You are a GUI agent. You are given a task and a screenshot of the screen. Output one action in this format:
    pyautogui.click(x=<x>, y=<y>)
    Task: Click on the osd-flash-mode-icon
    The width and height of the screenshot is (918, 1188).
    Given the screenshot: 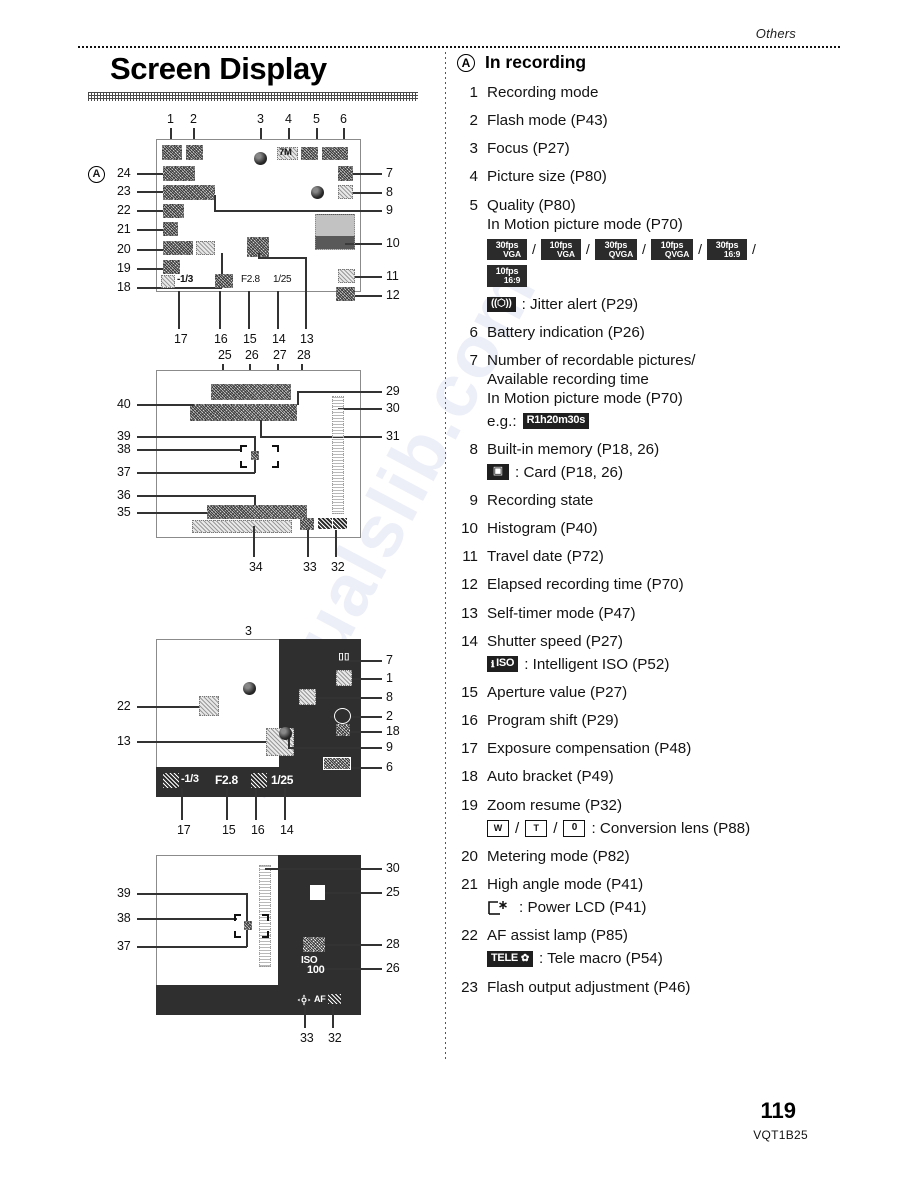 What is the action you would take?
    pyautogui.click(x=194, y=152)
    